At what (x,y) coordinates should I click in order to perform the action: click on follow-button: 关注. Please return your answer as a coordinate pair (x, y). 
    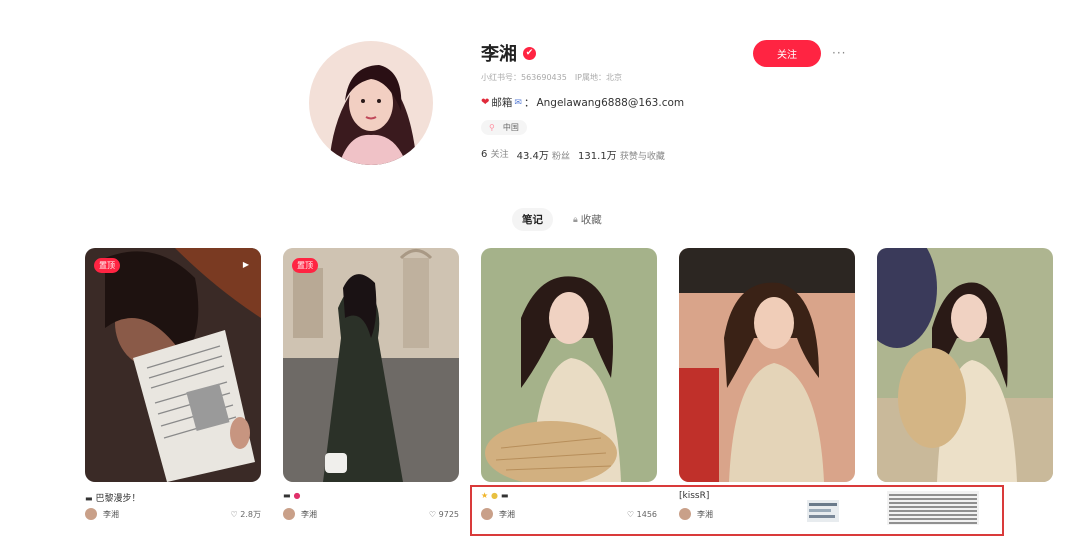
    Looking at the image, I should click on (787, 53).